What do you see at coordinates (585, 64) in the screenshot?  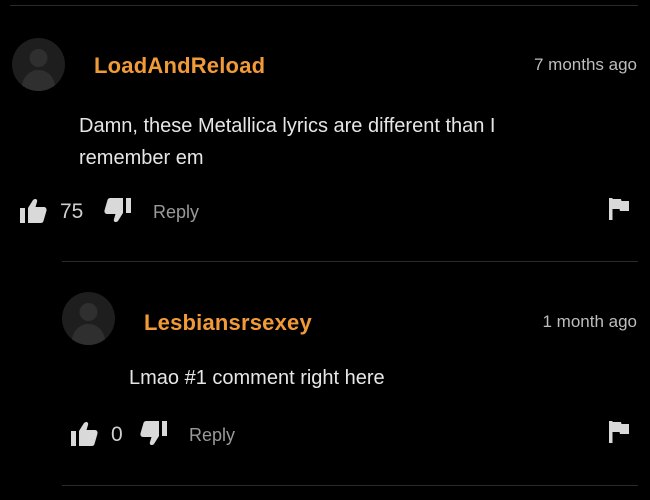 I see `timestamp: 7 months ago` at bounding box center [585, 64].